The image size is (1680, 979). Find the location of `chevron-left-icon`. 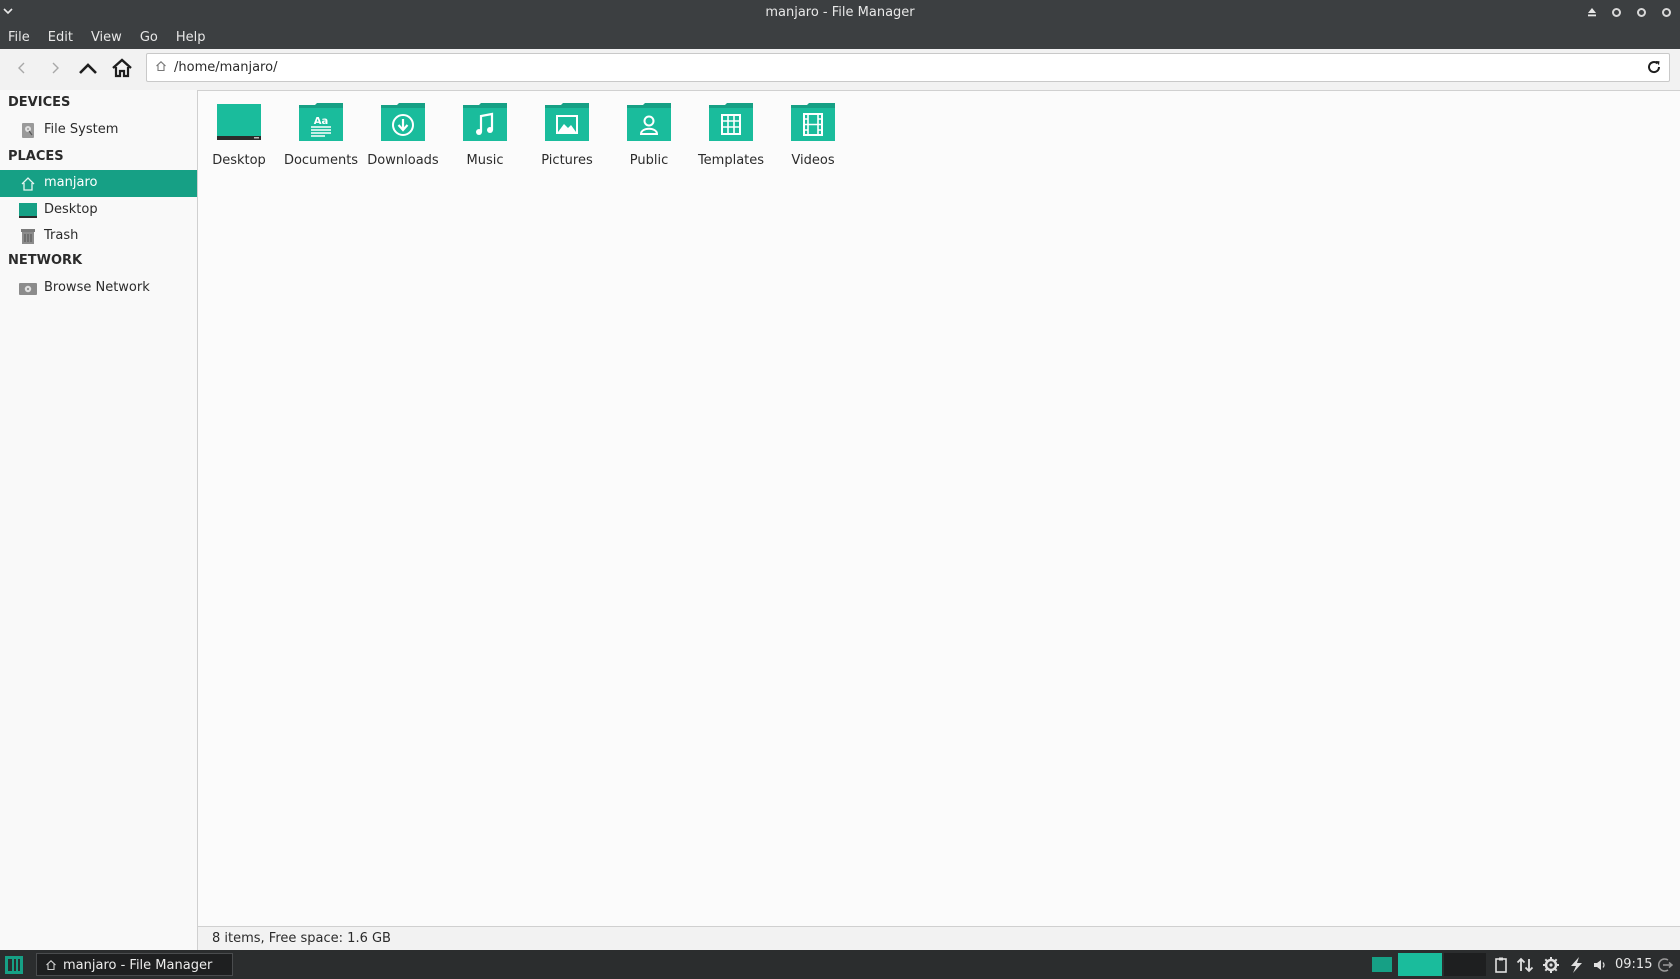

chevron-left-icon is located at coordinates (21, 68).